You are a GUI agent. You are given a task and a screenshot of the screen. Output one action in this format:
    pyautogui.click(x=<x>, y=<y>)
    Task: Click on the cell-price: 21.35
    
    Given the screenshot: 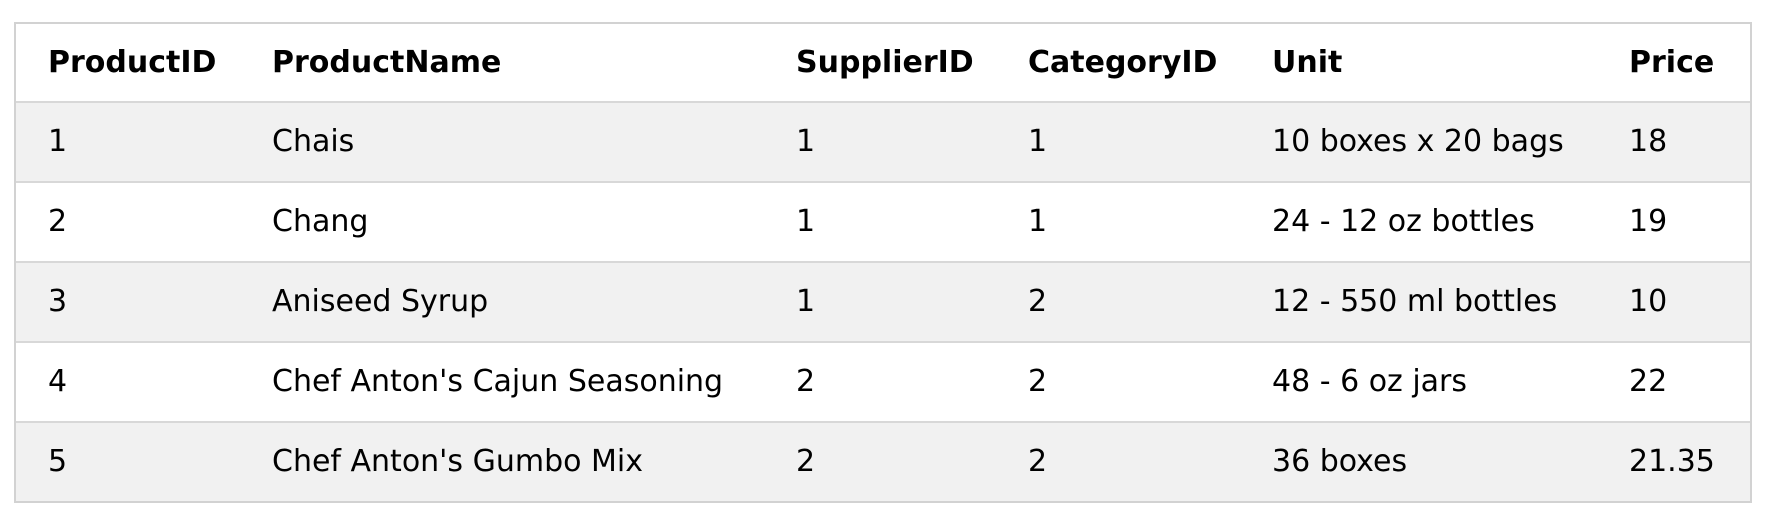 What is the action you would take?
    pyautogui.click(x=1673, y=461)
    